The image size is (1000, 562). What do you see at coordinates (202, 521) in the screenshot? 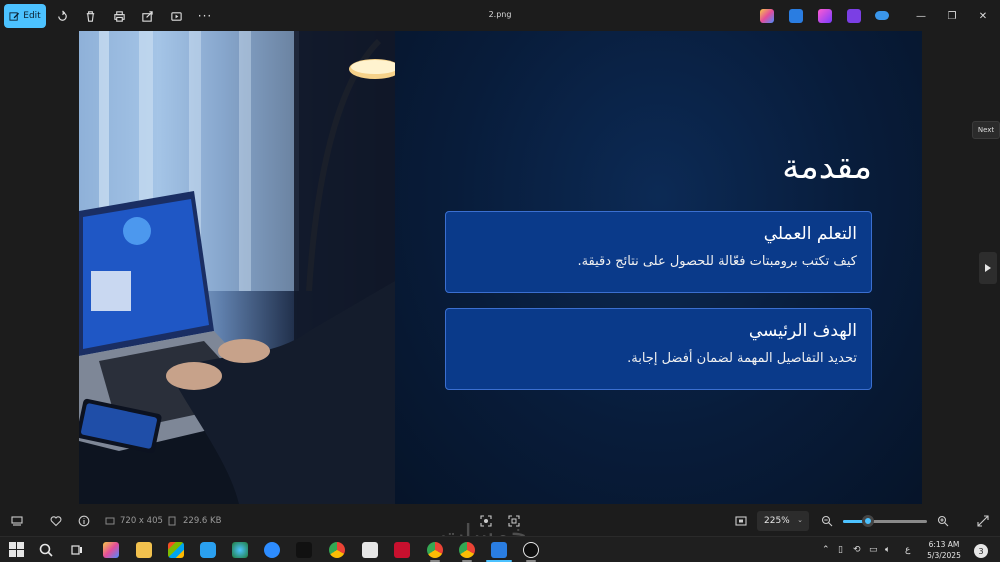
I see `file-size: 229.6 KB` at bounding box center [202, 521].